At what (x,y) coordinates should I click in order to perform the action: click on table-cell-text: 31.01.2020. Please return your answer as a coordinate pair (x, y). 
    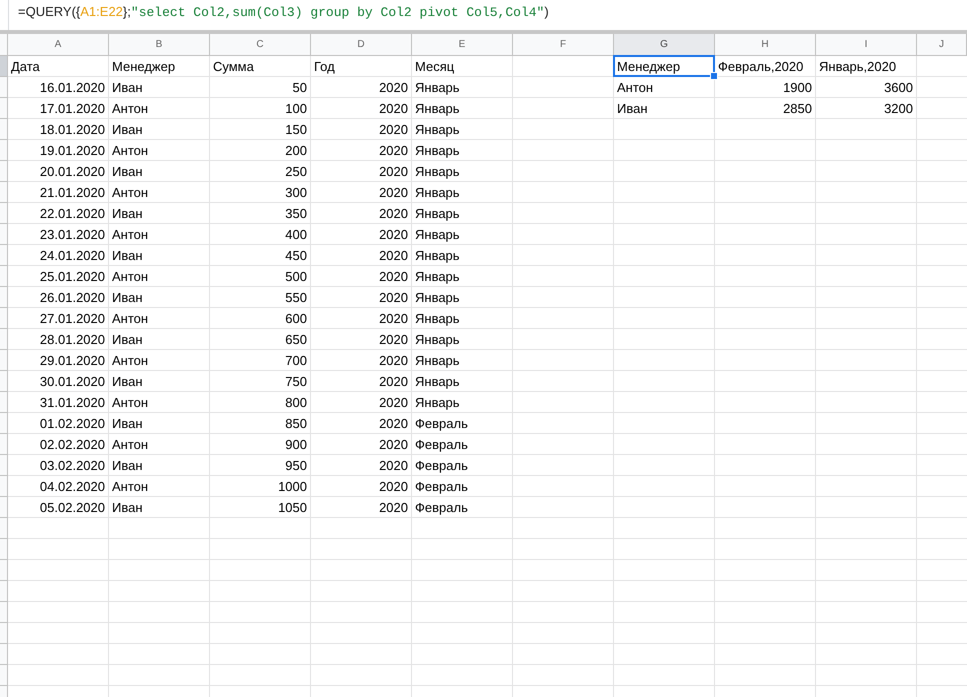
    Looking at the image, I should click on (72, 403).